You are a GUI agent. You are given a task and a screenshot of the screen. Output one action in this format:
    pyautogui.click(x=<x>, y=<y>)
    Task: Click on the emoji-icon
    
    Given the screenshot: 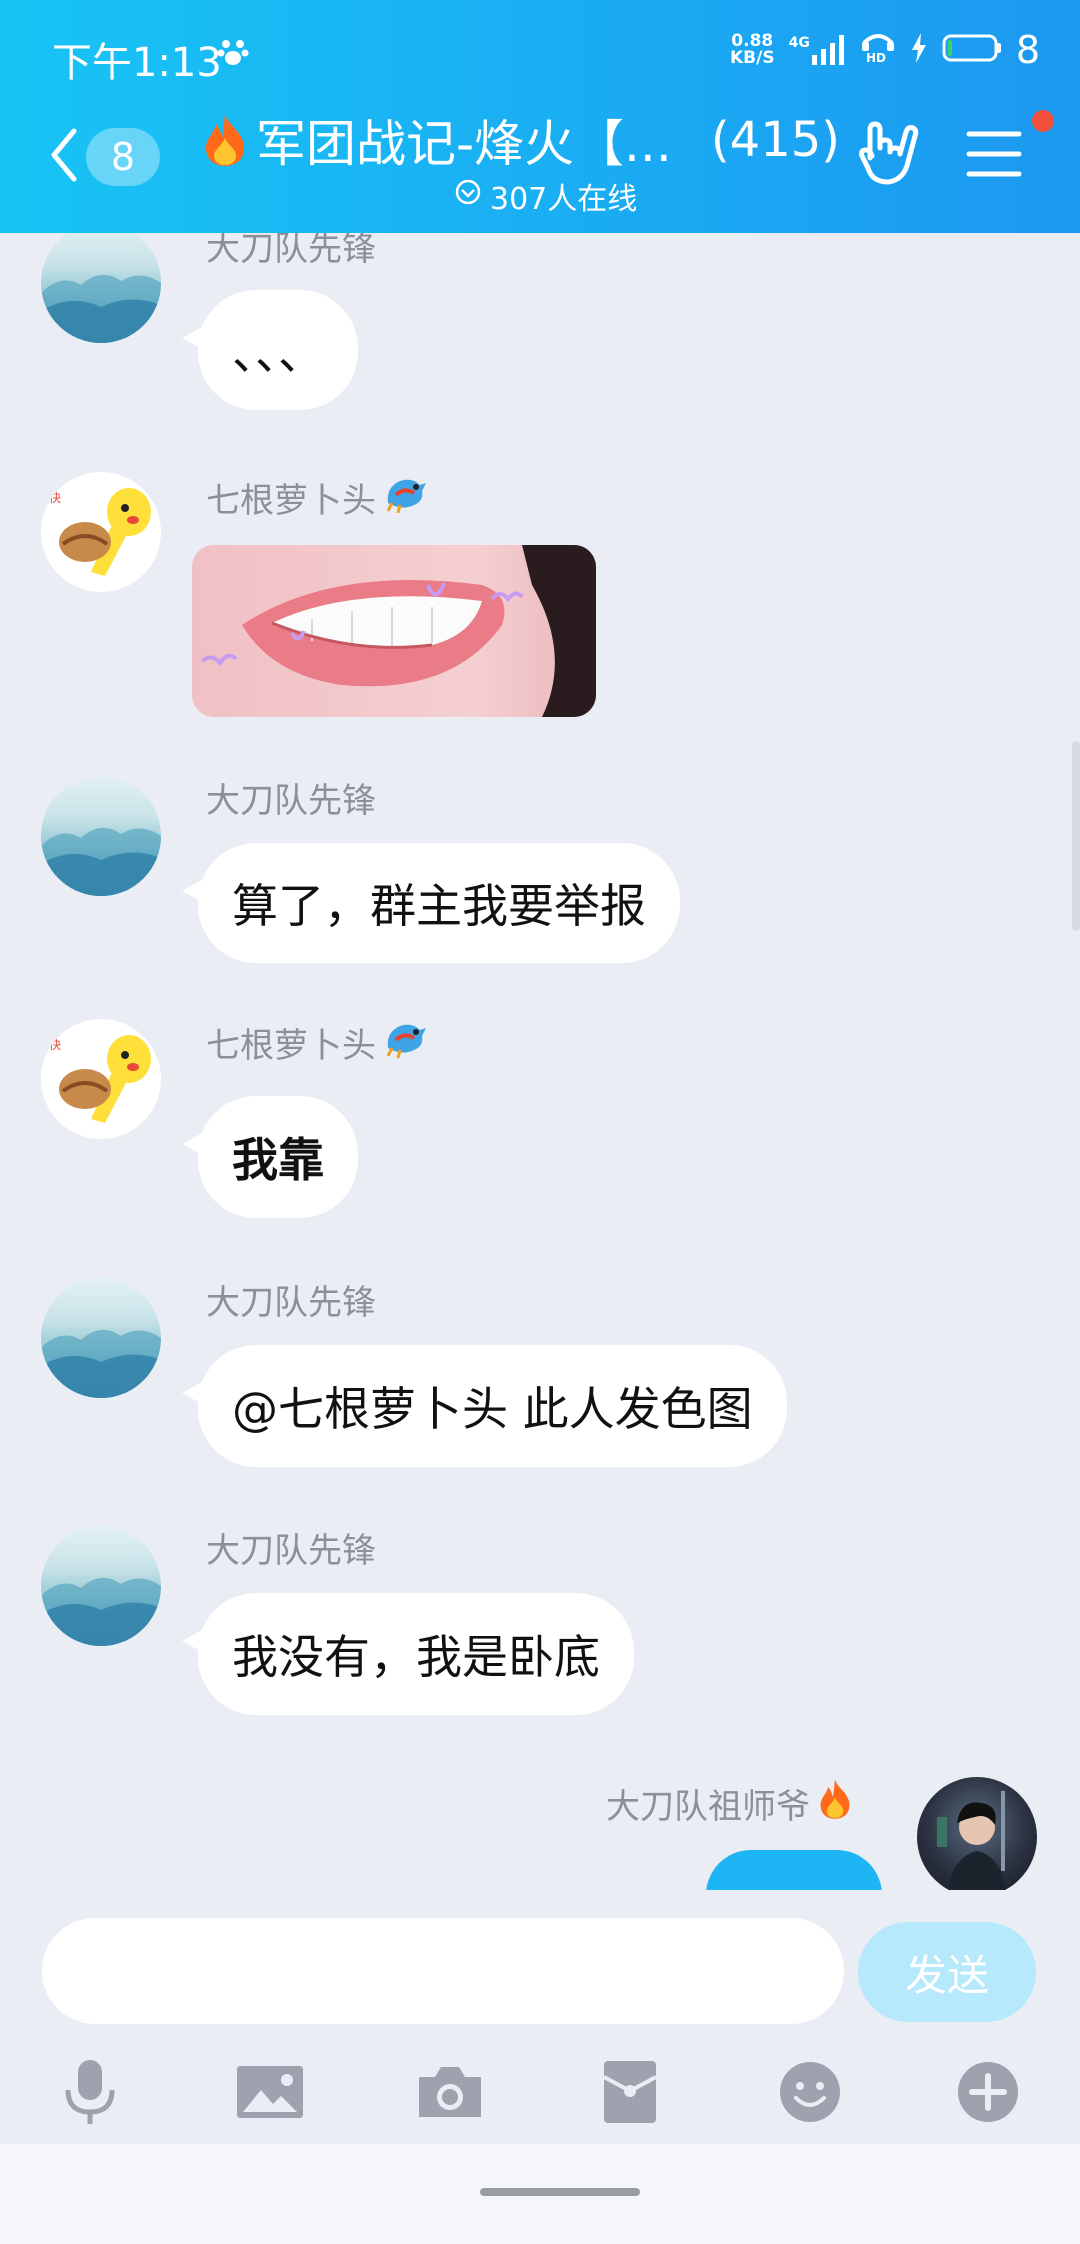 What is the action you would take?
    pyautogui.click(x=810, y=2092)
    